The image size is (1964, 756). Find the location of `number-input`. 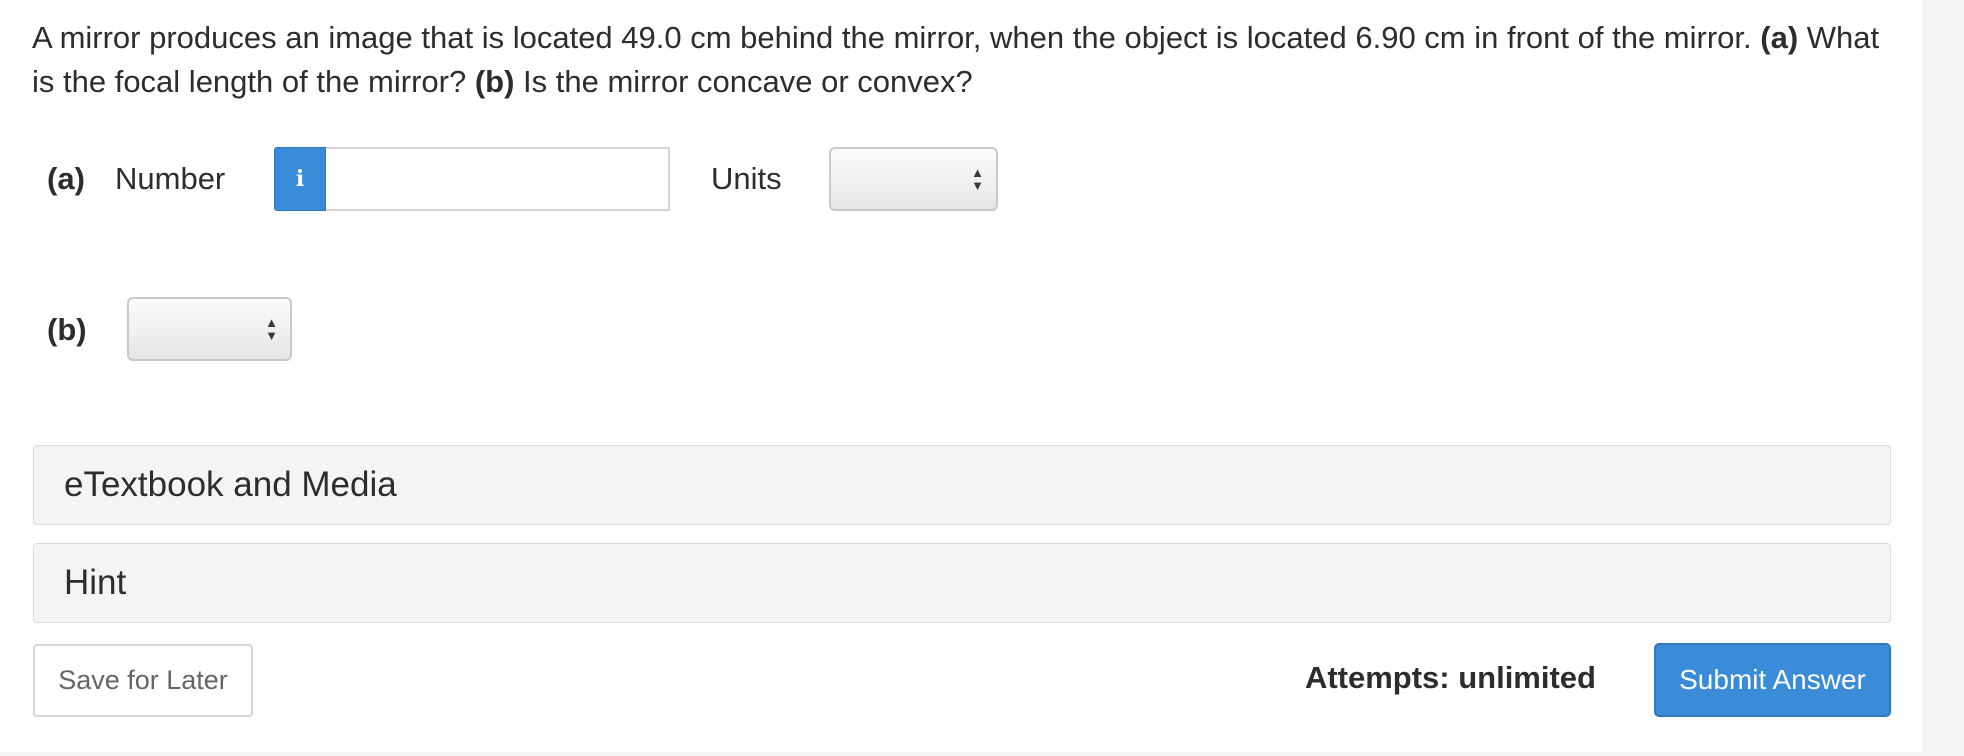

number-input is located at coordinates (498, 179).